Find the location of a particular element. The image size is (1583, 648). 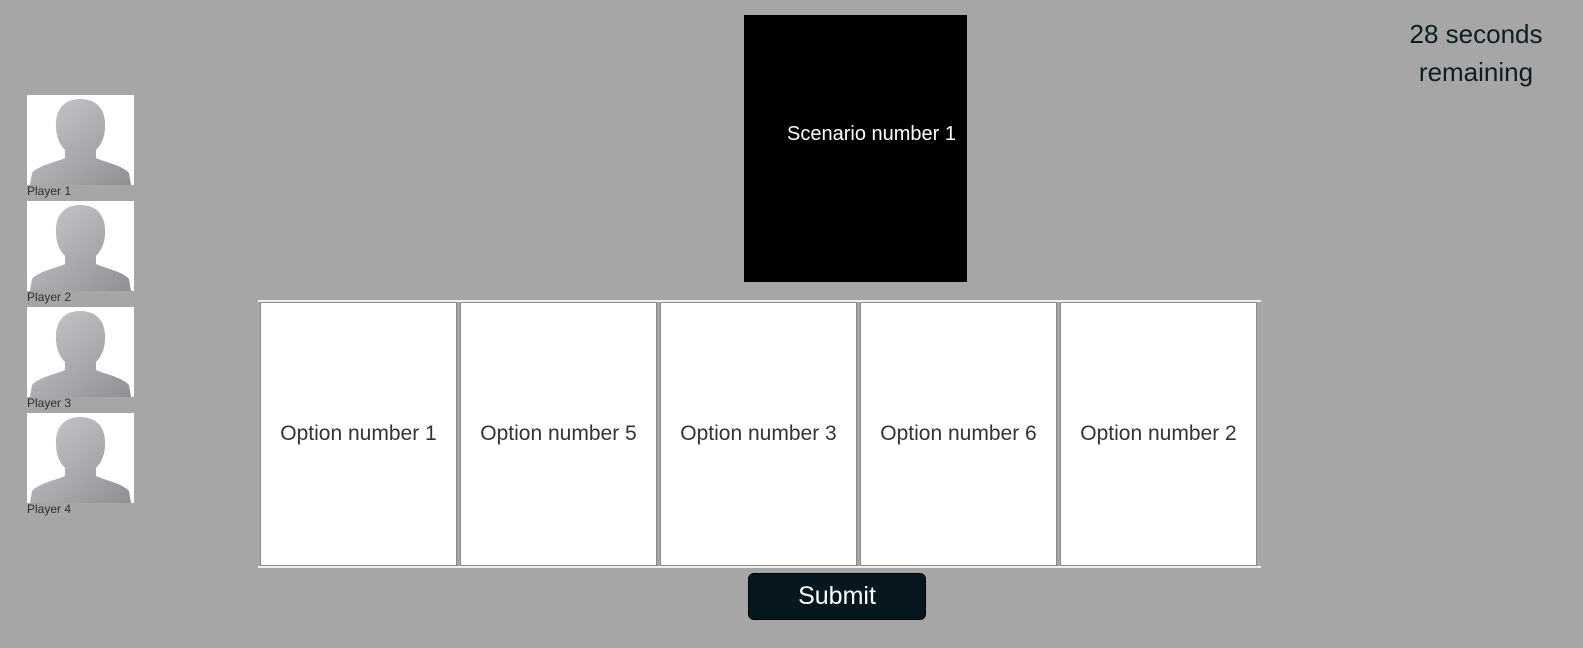

timer-remaining-text: remaining is located at coordinates (1476, 72).